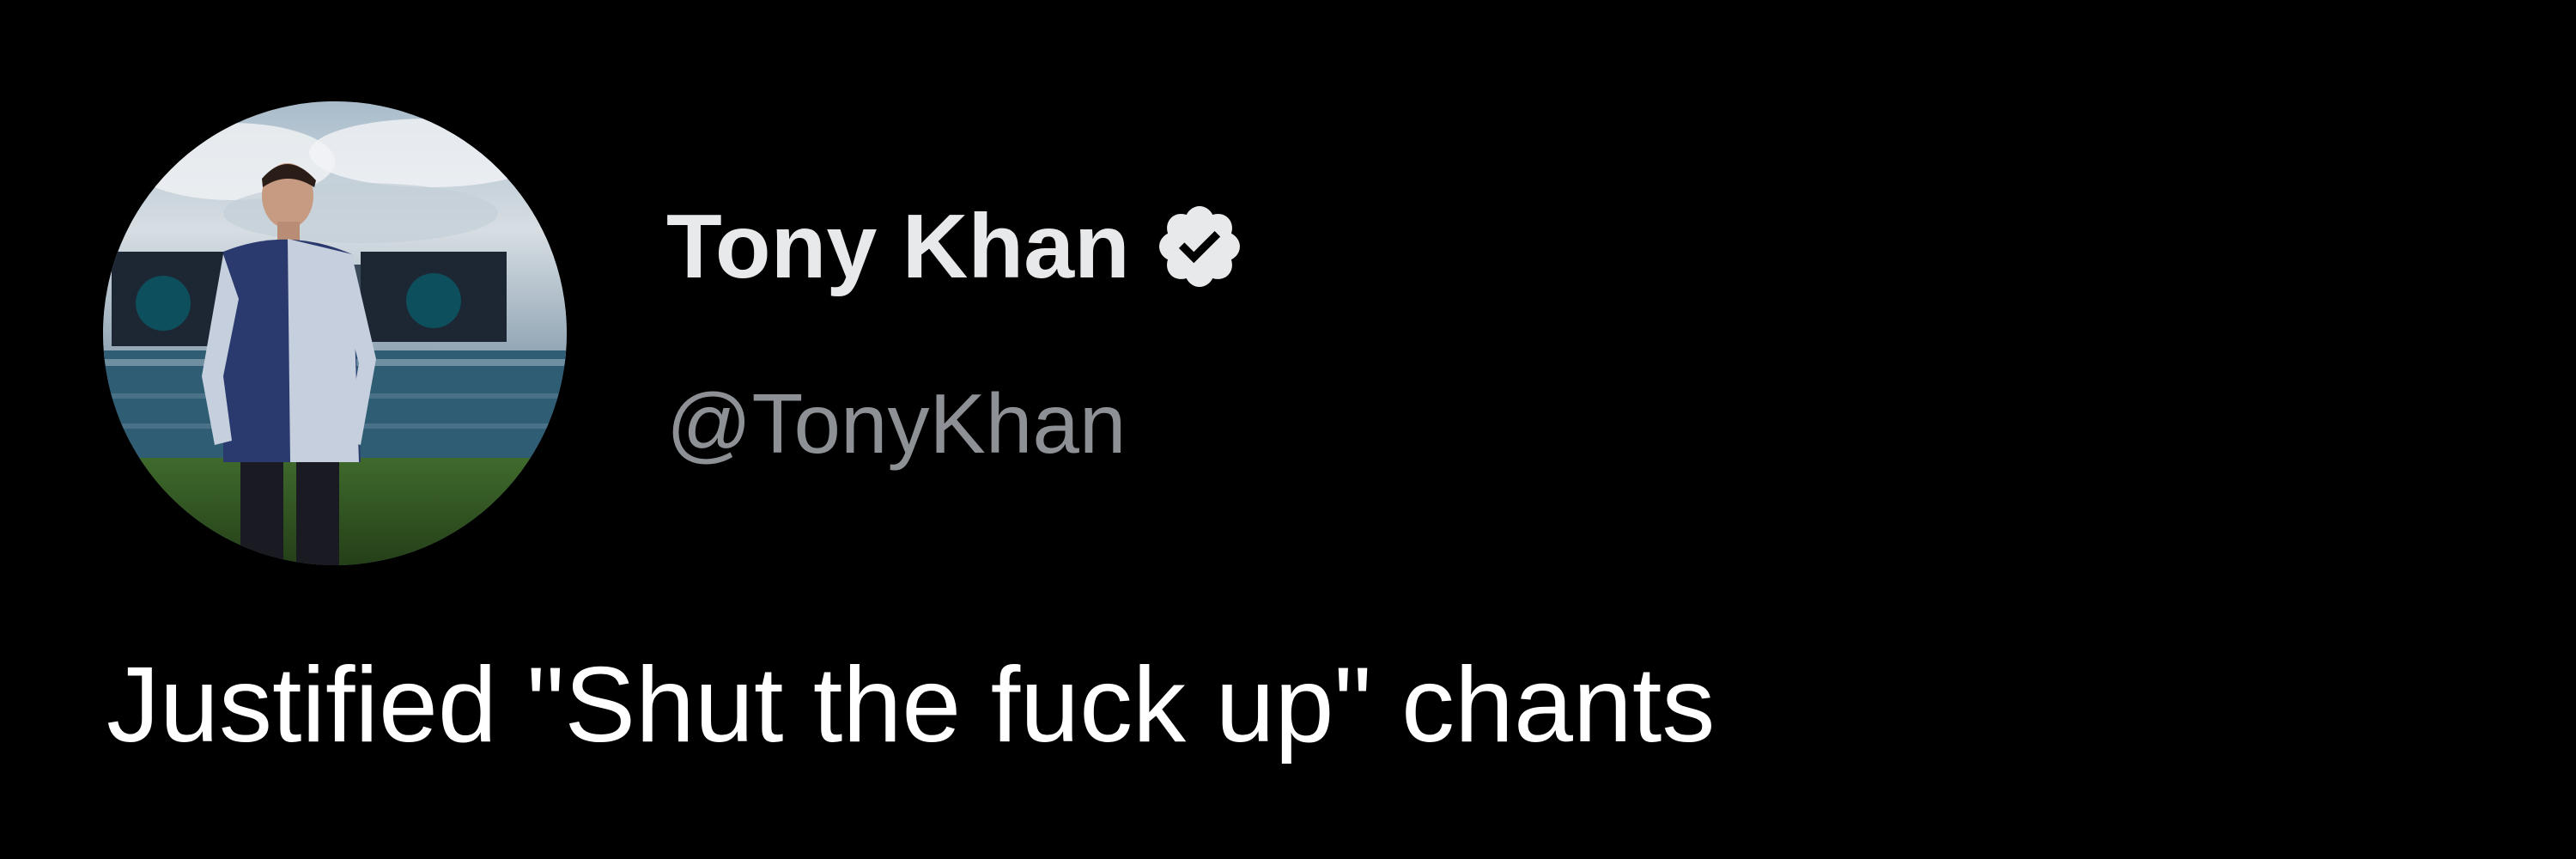  I want to click on author-handle: @TonyKhan, so click(896, 423).